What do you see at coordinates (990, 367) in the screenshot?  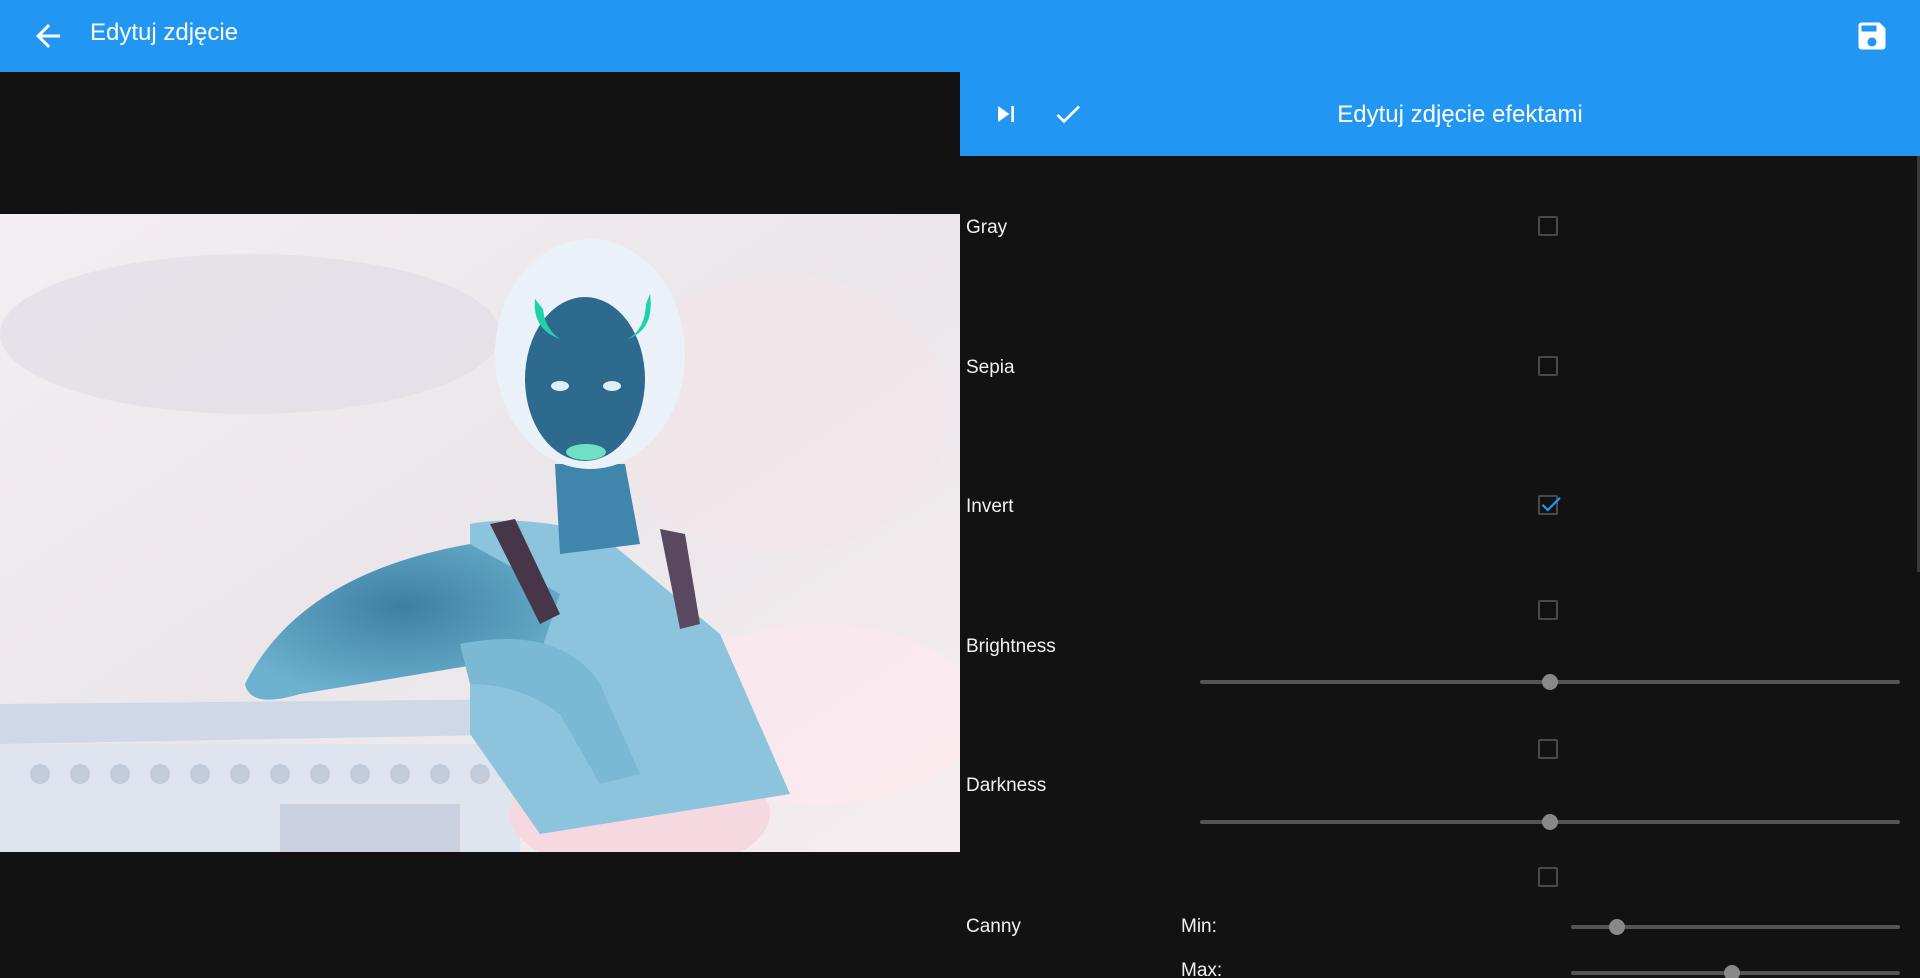 I see `sepia-label: Sepia` at bounding box center [990, 367].